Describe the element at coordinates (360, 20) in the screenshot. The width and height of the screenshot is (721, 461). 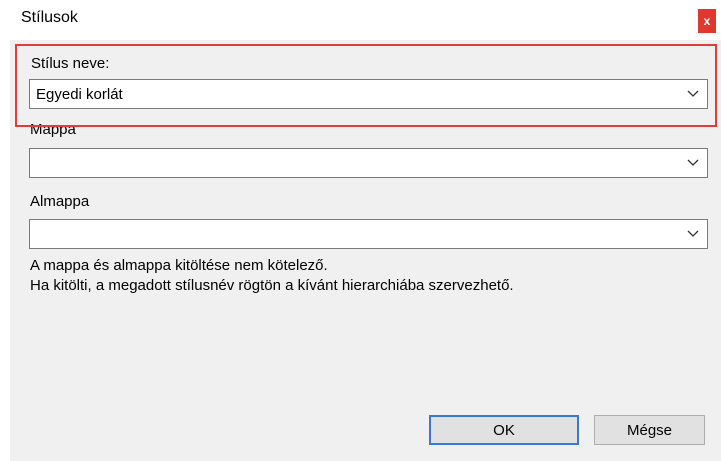
I see `title-bar: Stílusok x` at that location.